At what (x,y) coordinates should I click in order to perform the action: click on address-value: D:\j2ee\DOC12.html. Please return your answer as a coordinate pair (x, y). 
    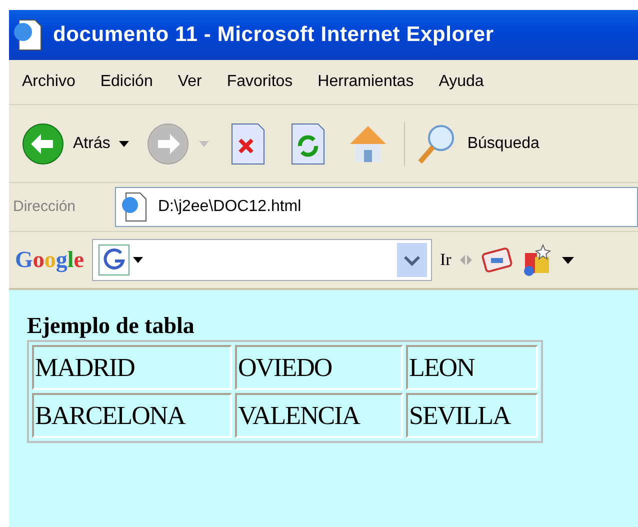
    Looking at the image, I should click on (230, 207).